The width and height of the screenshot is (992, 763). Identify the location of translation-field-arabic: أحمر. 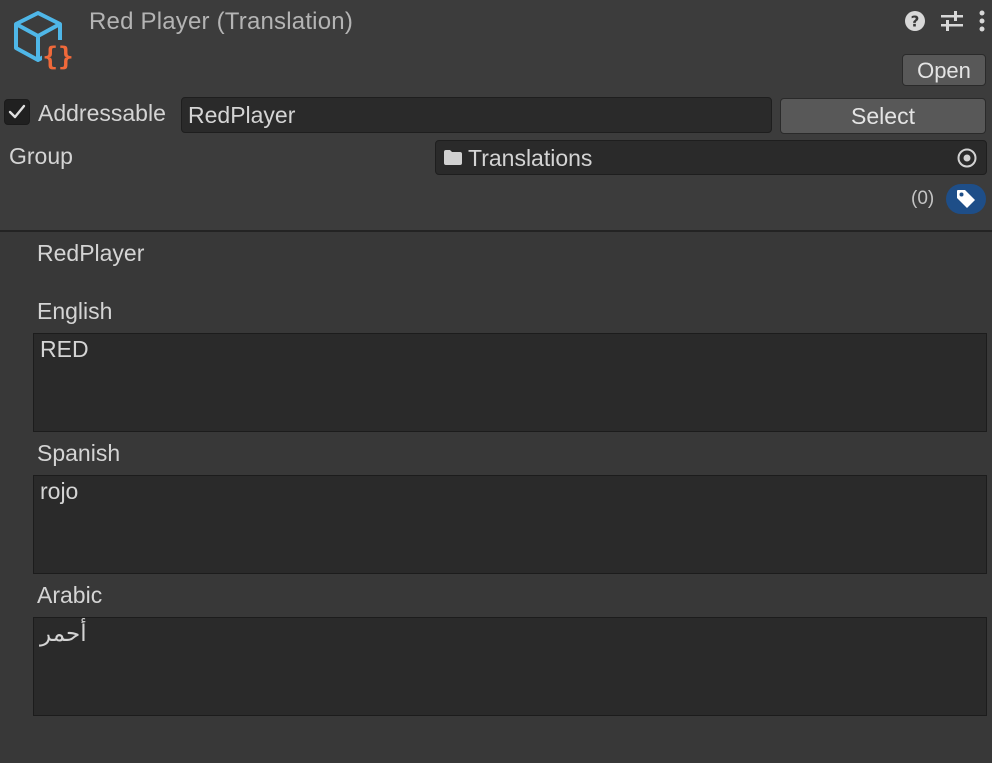
(510, 666).